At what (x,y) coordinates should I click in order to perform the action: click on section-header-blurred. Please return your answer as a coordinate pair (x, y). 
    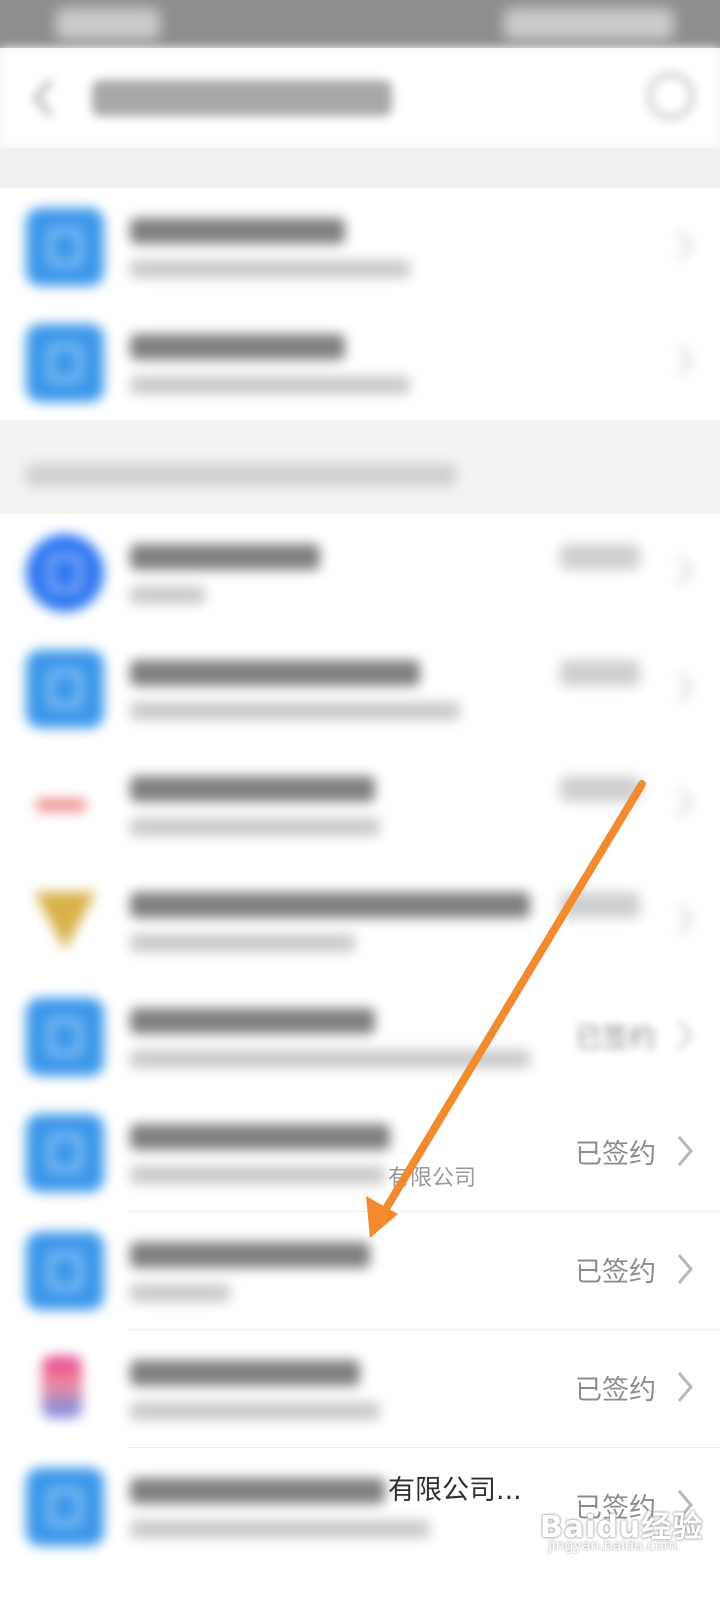
    Looking at the image, I should click on (241, 475).